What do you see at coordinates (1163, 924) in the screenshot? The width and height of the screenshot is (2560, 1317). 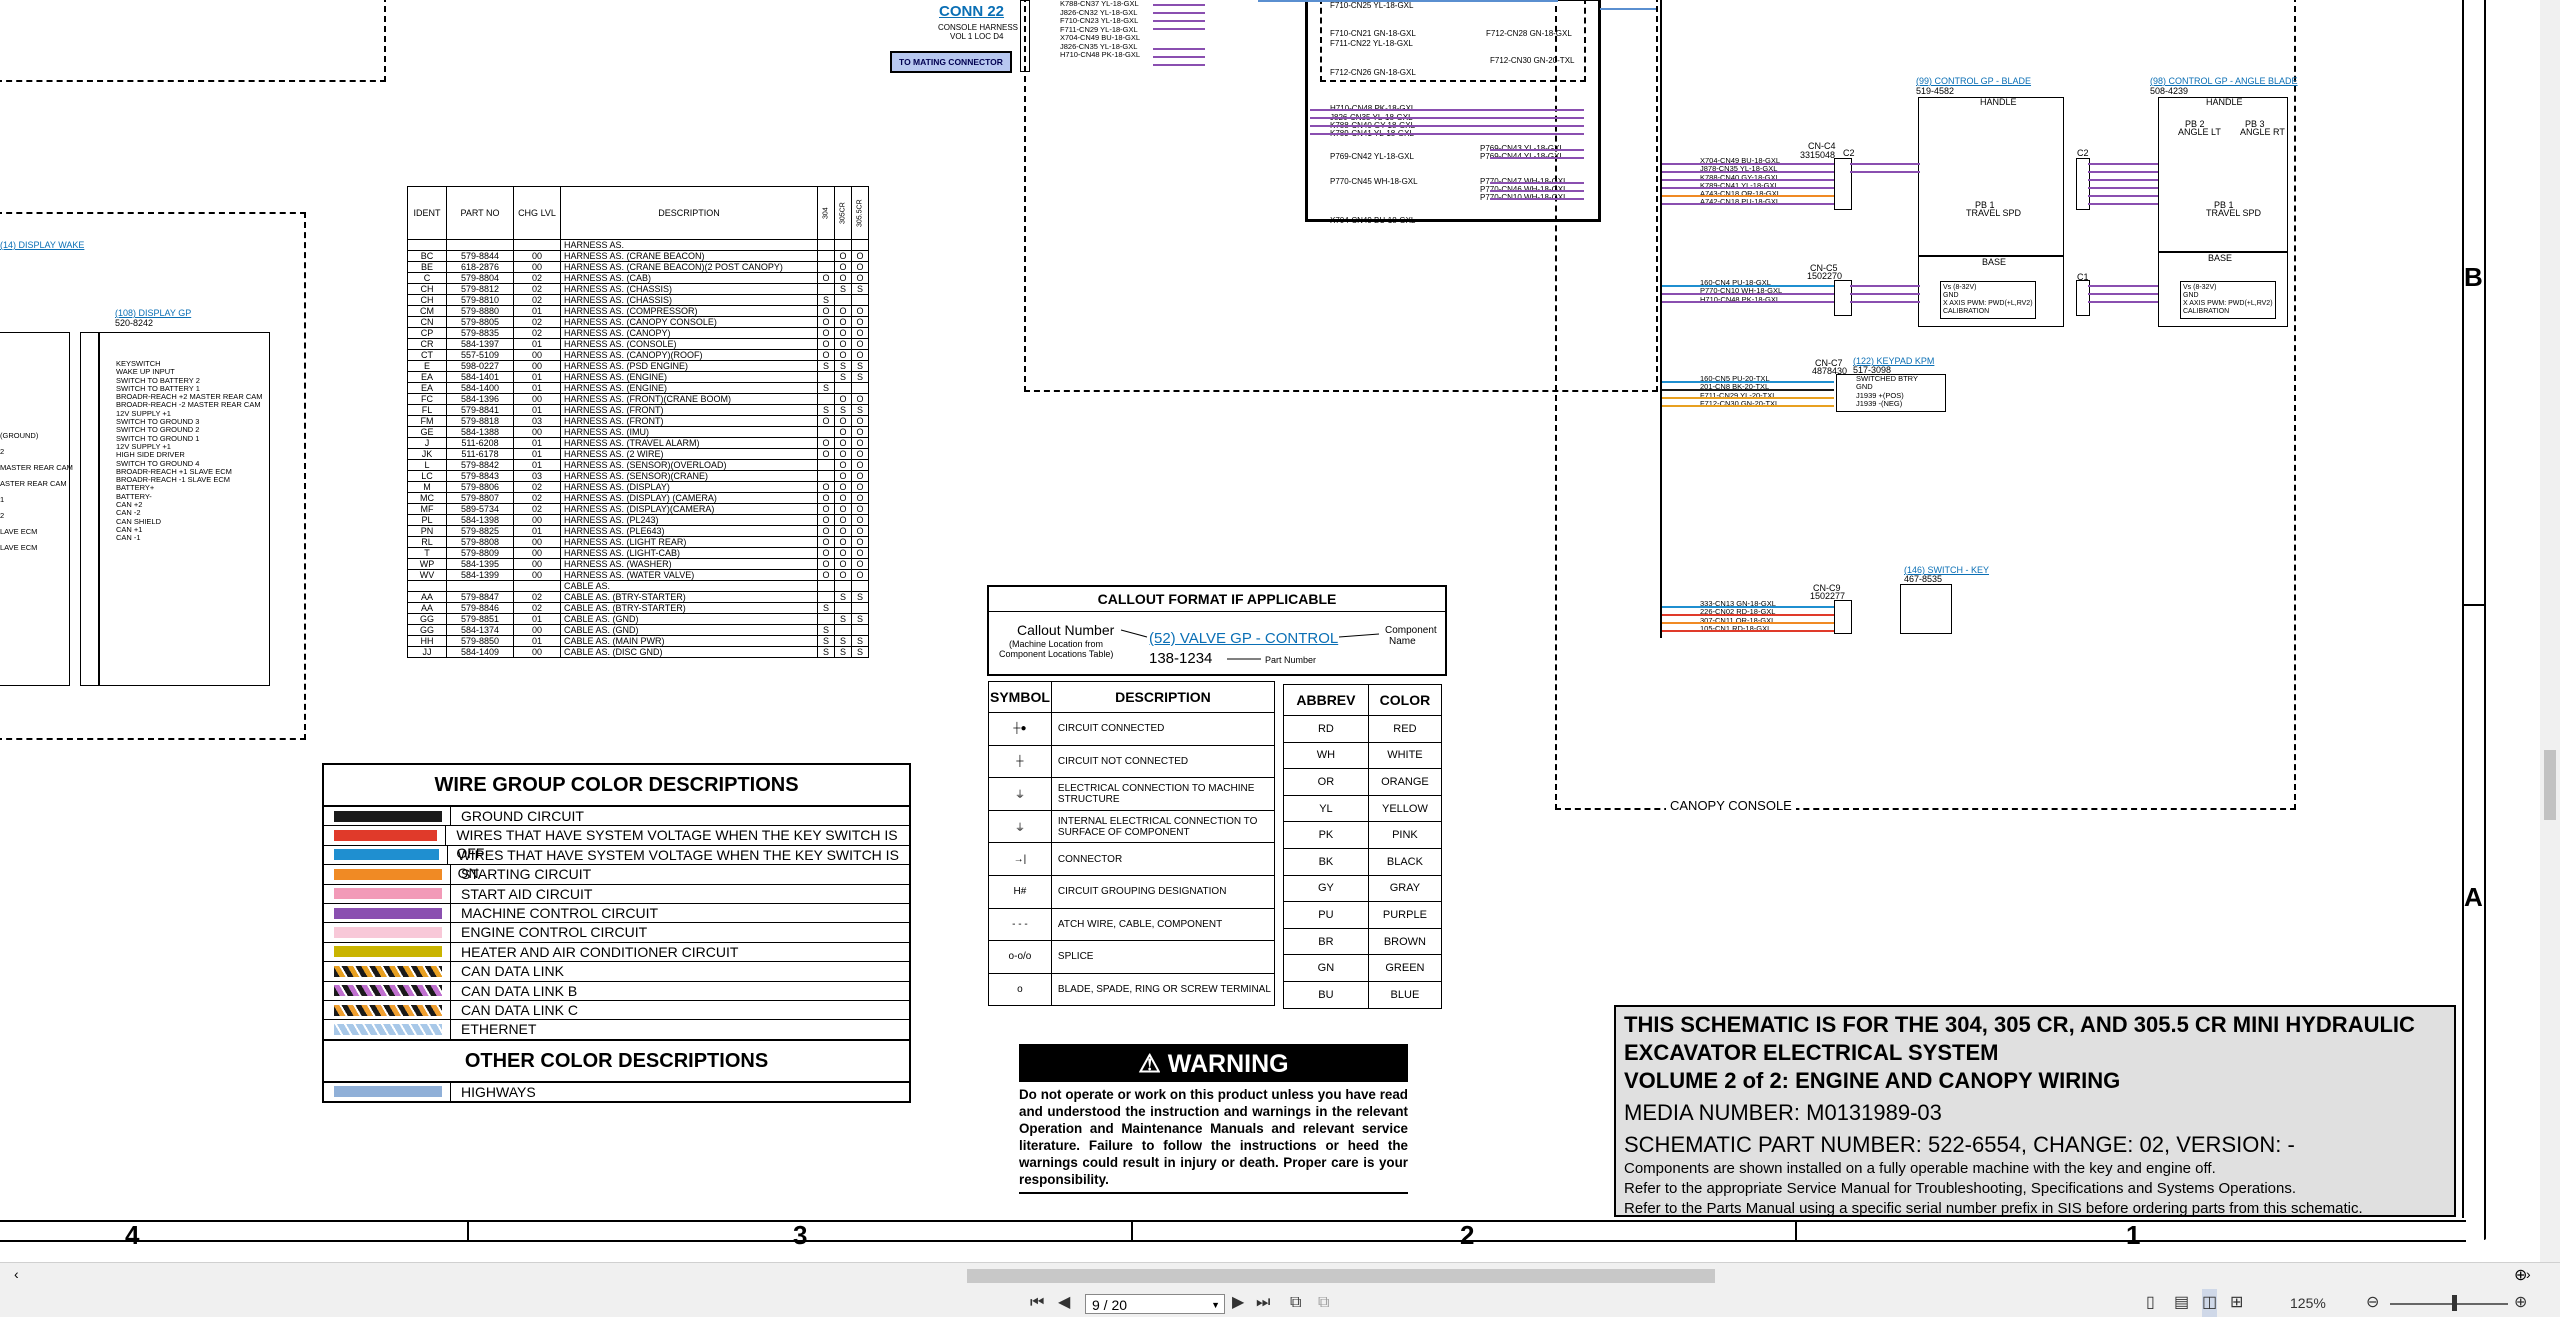 I see `symbol-description: ATCH WIRE, CABLE, COMPONENT` at bounding box center [1163, 924].